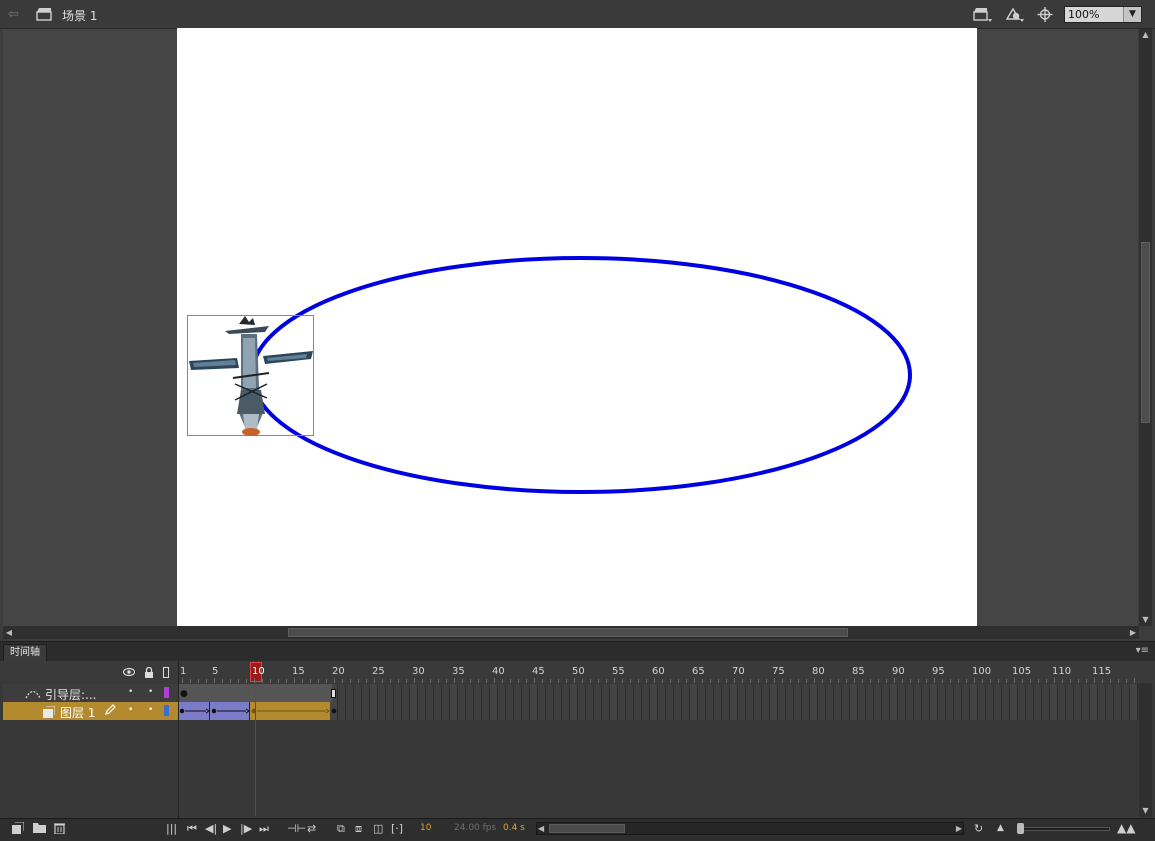 The height and width of the screenshot is (841, 1155). I want to click on fps-readout: 24.00 fps, so click(475, 828).